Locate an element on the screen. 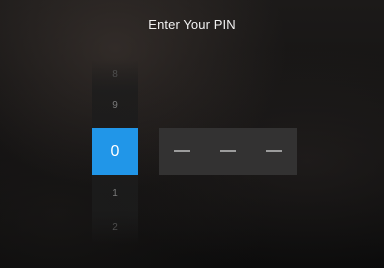 The image size is (384, 268). pin-digit-1: 0 is located at coordinates (115, 151).